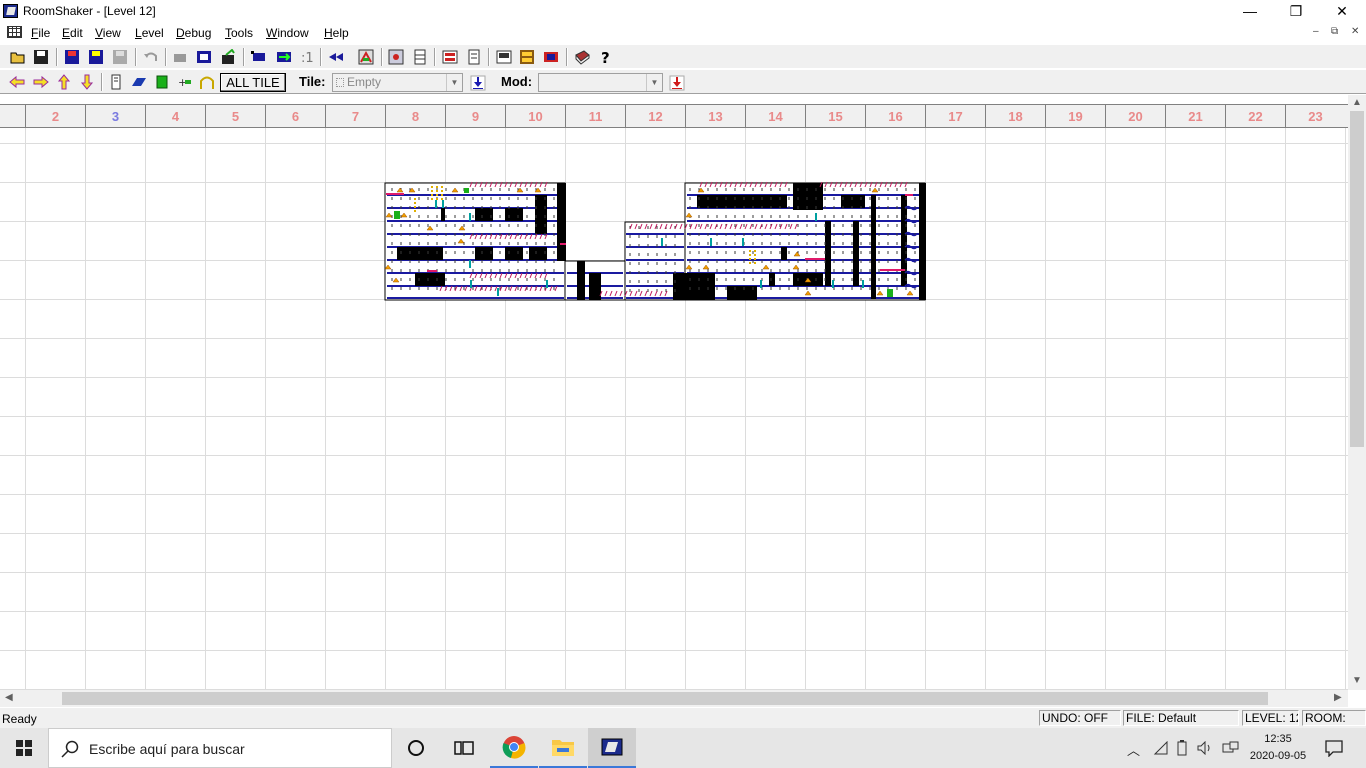 This screenshot has width=1366, height=768. Describe the element at coordinates (397, 82) in the screenshot. I see `tile-select: Empty ▼` at that location.